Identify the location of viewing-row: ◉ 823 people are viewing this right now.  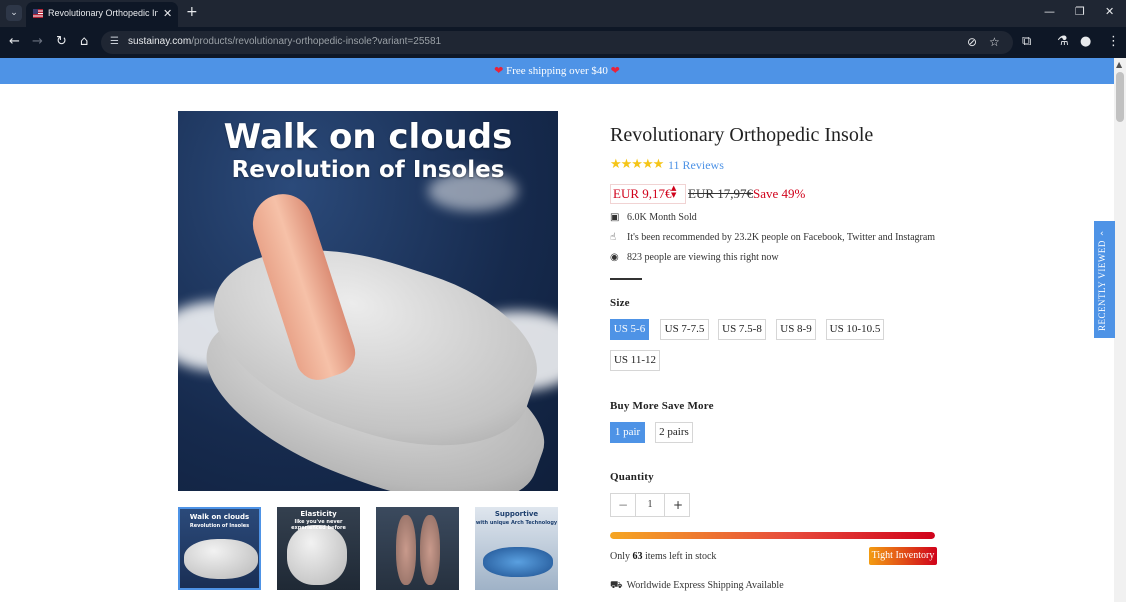
(694, 257).